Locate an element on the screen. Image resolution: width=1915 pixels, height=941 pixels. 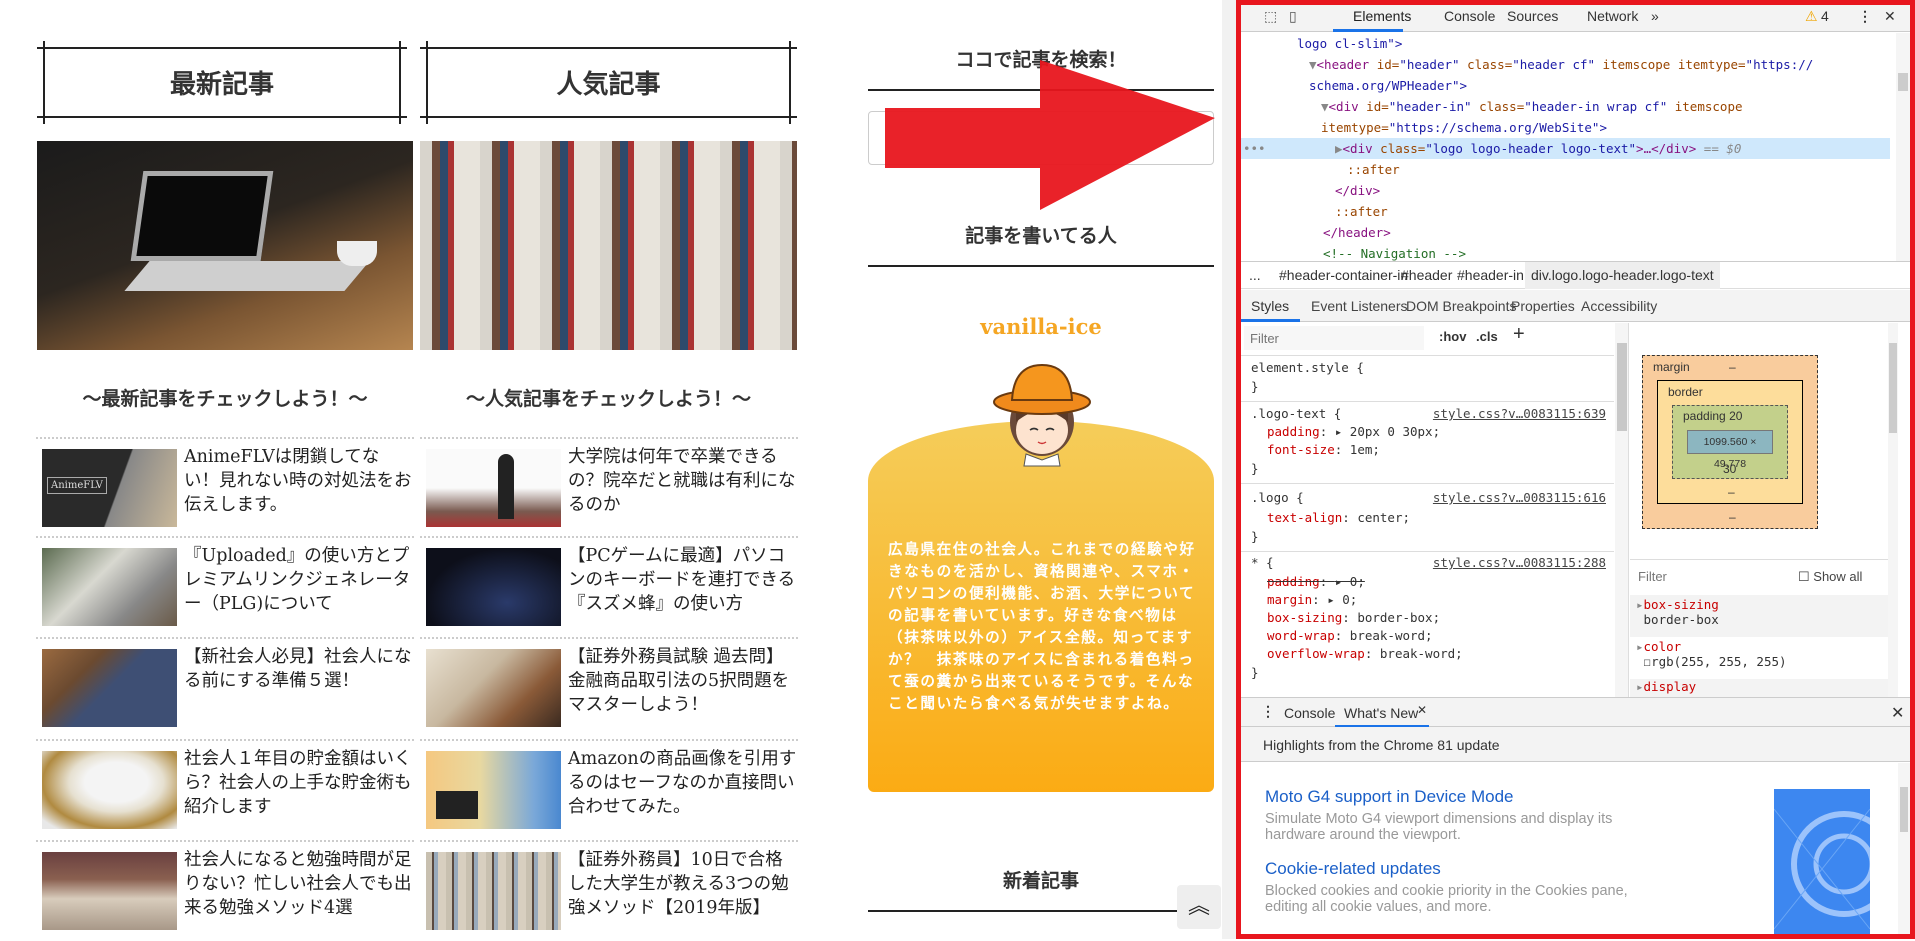
breadcrumb-item: #header-container-in is located at coordinates (1343, 275).